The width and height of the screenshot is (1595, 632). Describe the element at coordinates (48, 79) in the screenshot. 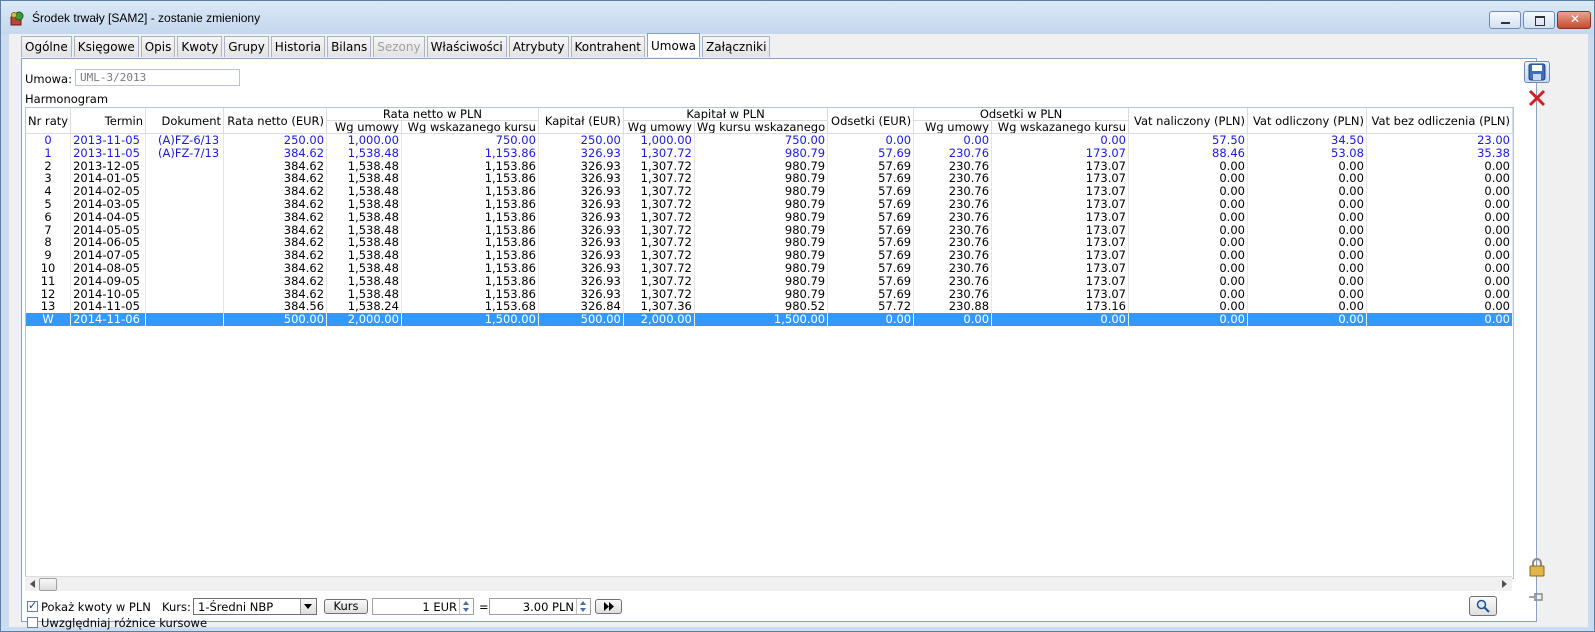

I see `umowa-label: Umowa:` at that location.